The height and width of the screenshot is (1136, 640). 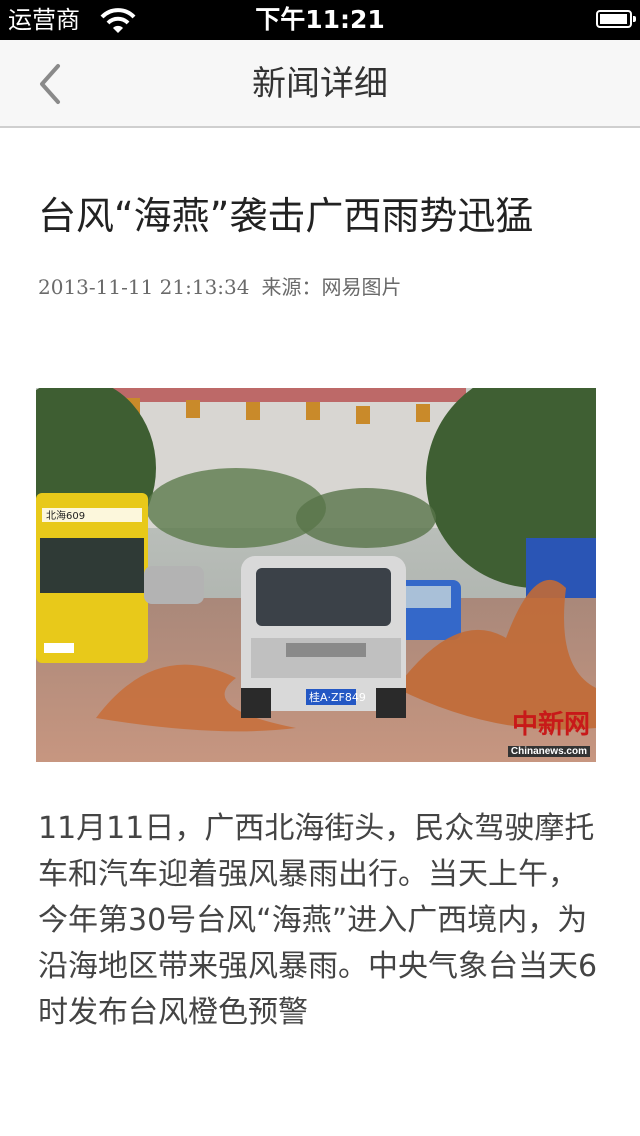 I want to click on status-time: 下午11:21, so click(x=320, y=19).